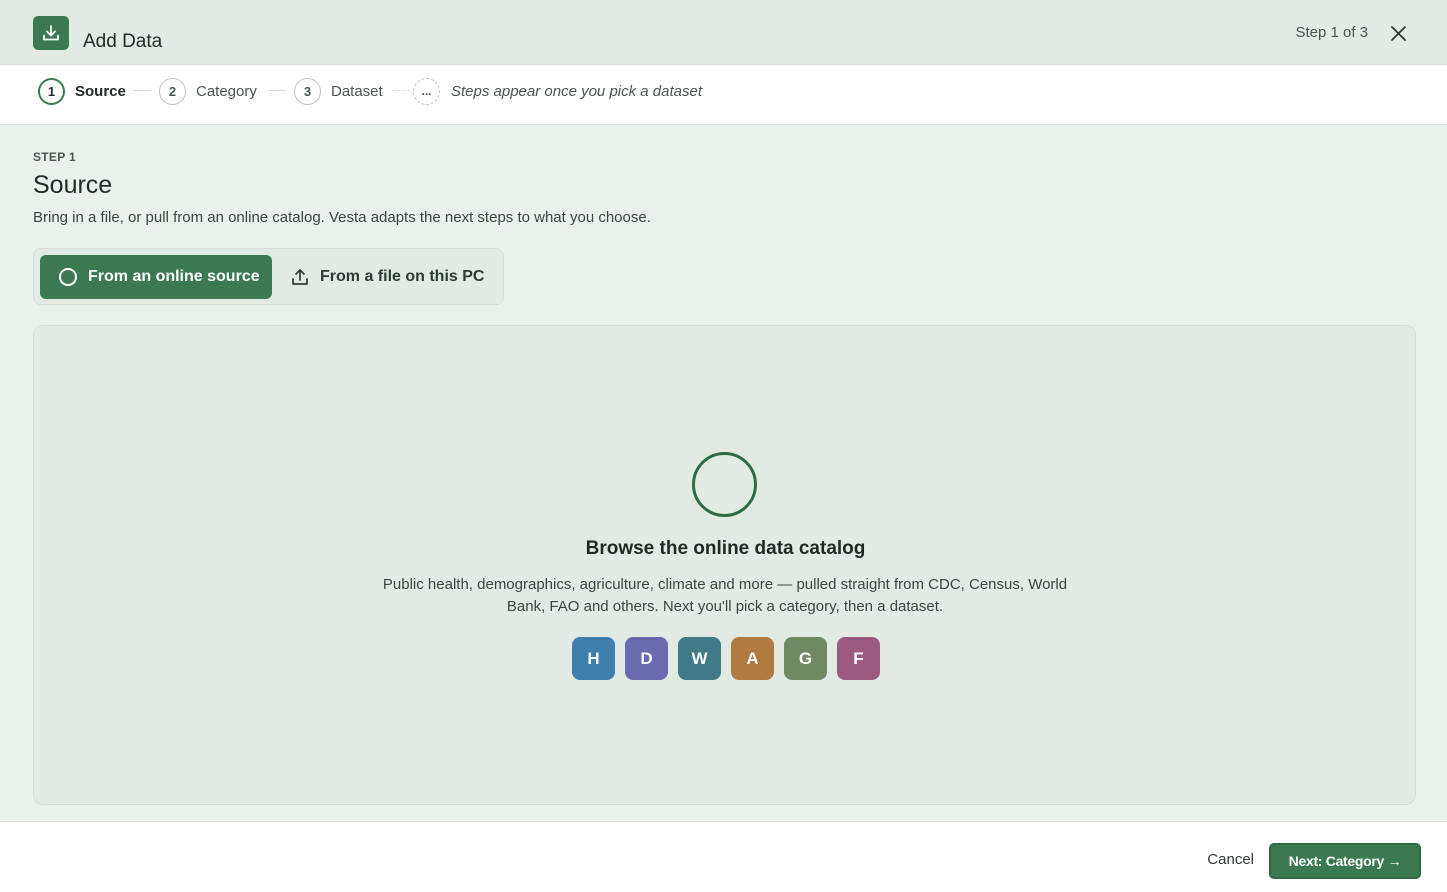 The height and width of the screenshot is (892, 1447). What do you see at coordinates (307, 91) in the screenshot?
I see `step-number: 3` at bounding box center [307, 91].